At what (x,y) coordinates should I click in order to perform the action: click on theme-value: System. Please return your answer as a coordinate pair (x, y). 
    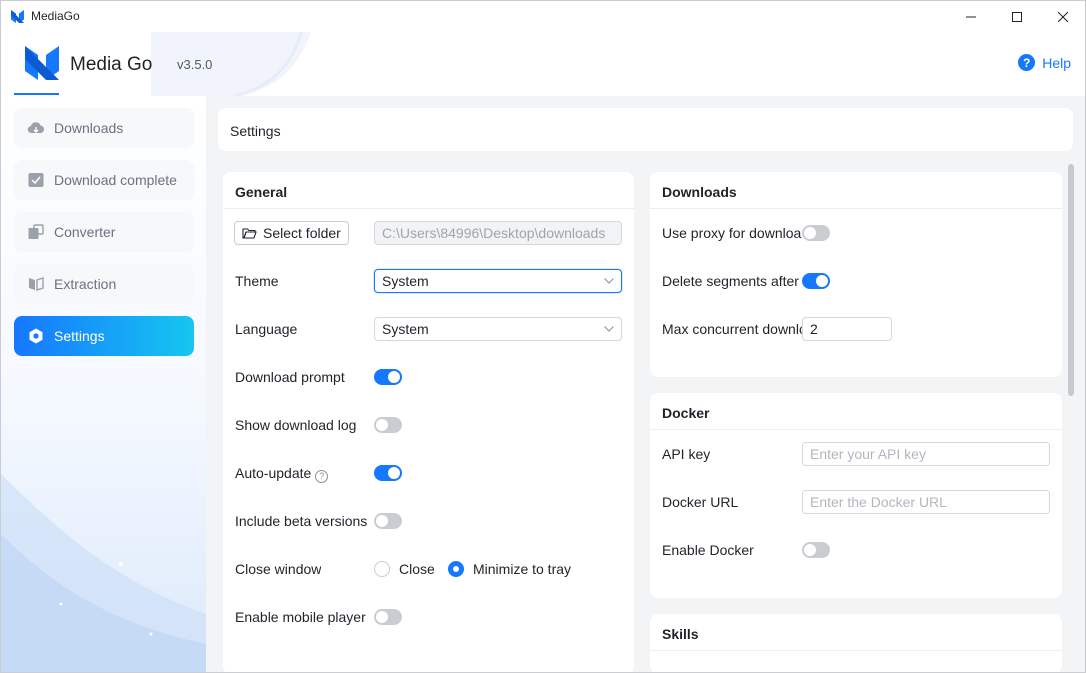
    Looking at the image, I should click on (405, 281).